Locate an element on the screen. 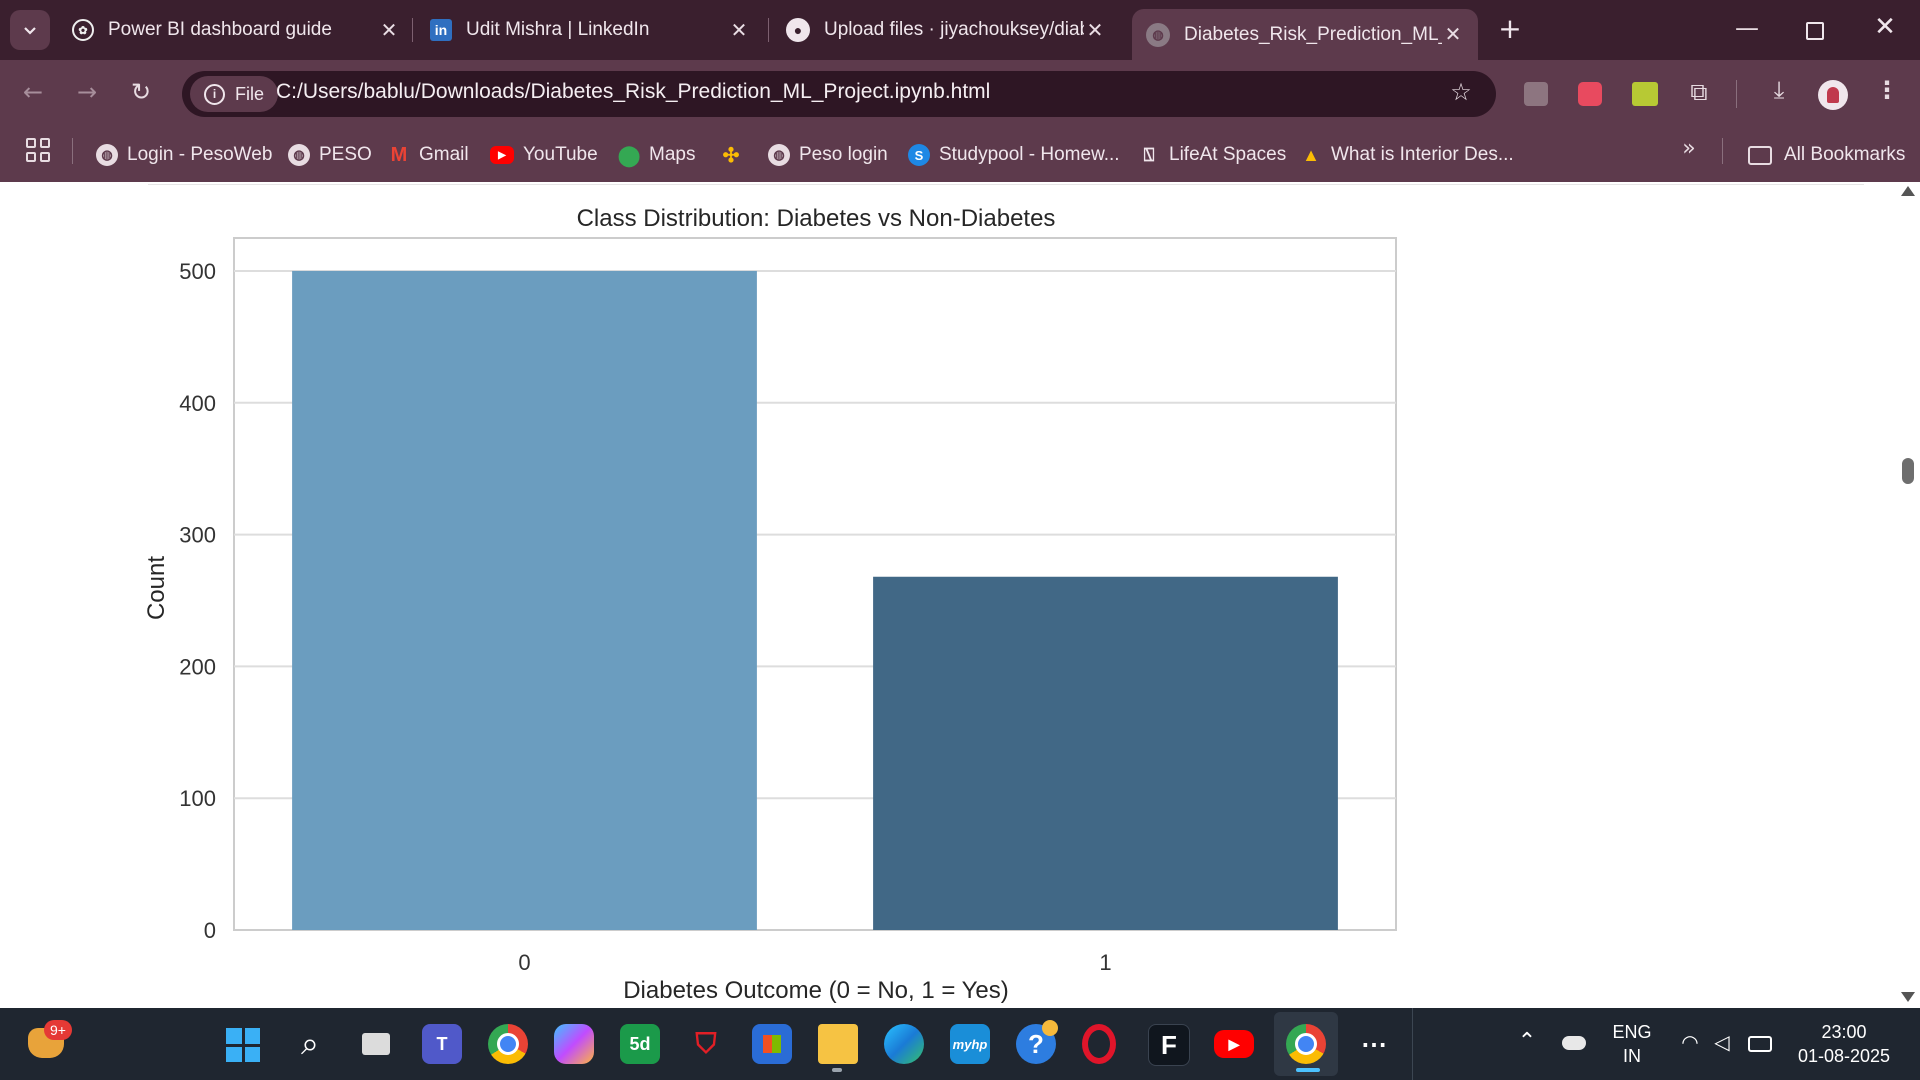 This screenshot has width=1920, height=1080. scroll-up-arrow is located at coordinates (1908, 191).